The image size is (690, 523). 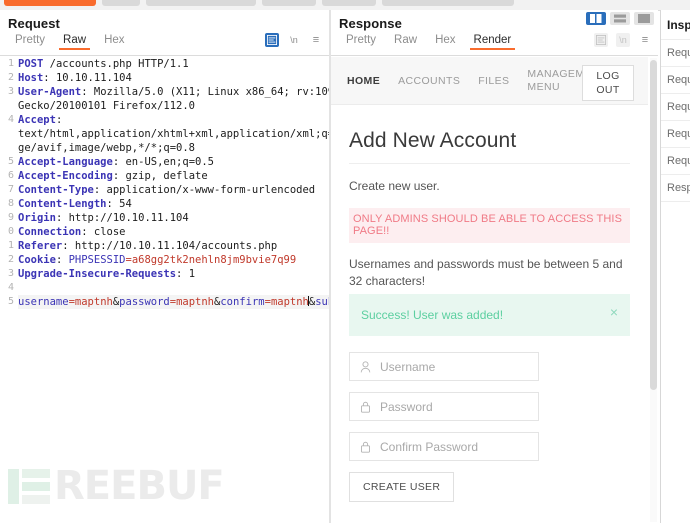 I want to click on request-line: 3 Upgrade-Insecure-Requests: 1, so click(x=164, y=274).